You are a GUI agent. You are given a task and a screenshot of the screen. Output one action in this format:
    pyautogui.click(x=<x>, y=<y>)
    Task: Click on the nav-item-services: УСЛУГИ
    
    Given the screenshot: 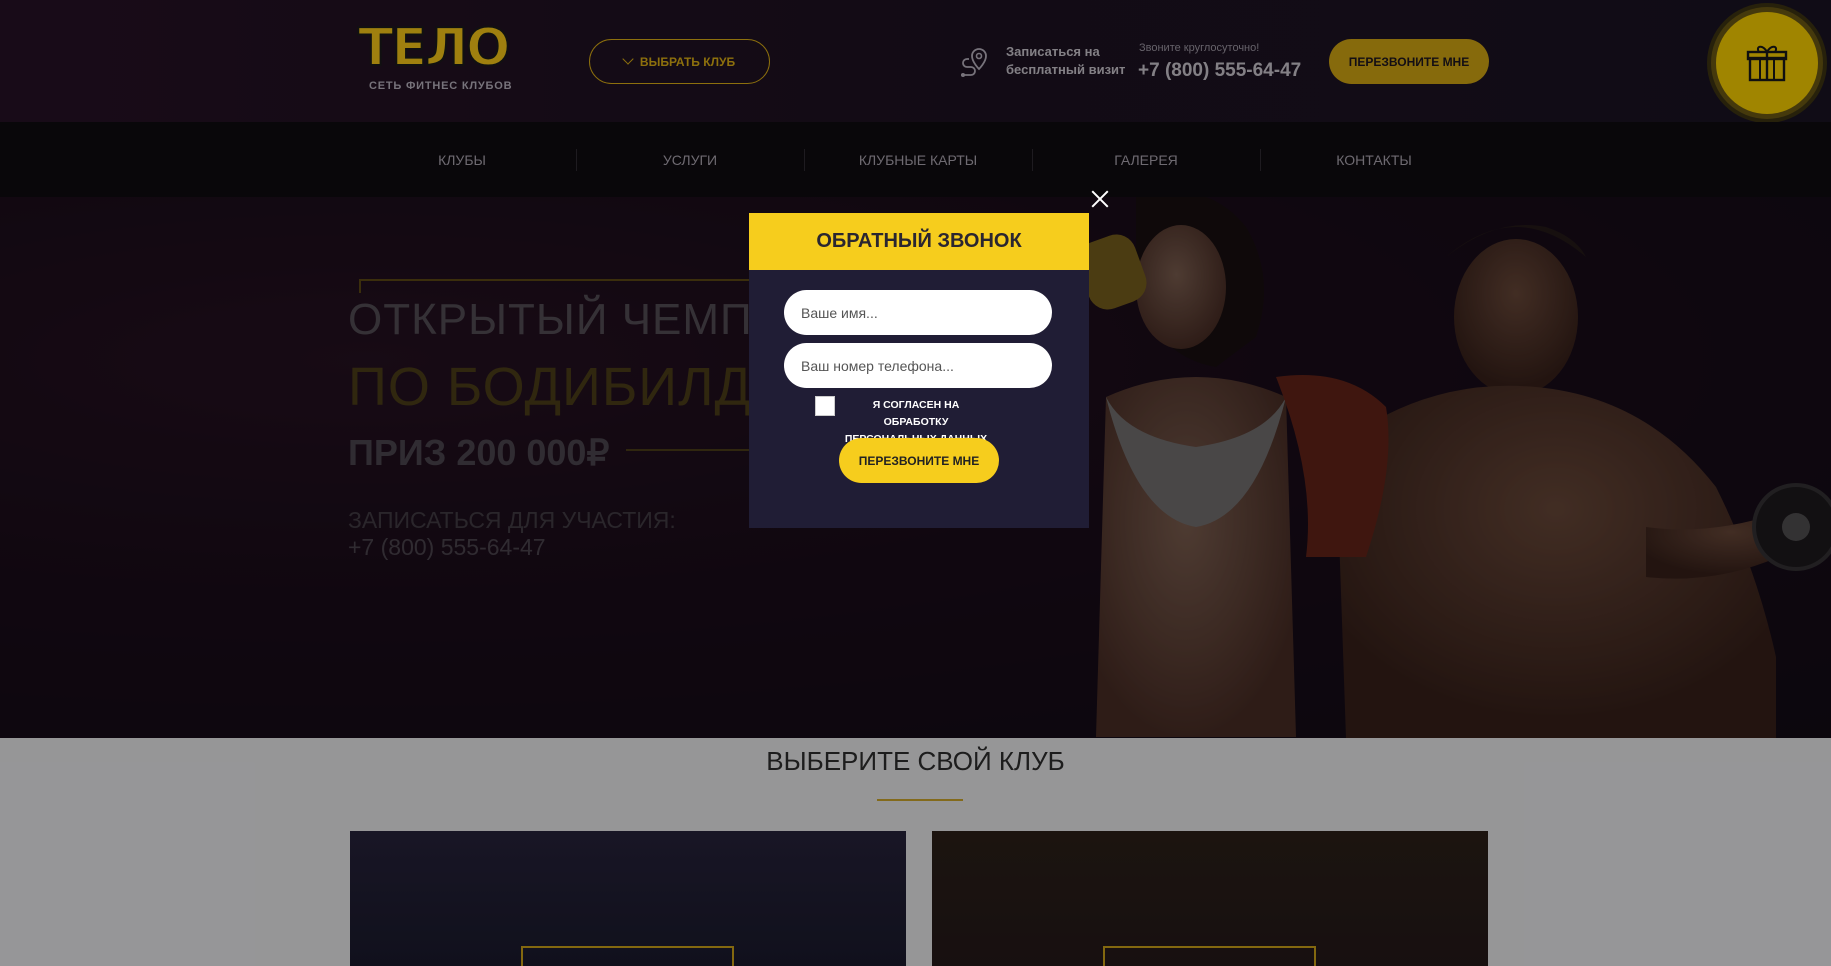 What is the action you would take?
    pyautogui.click(x=690, y=159)
    